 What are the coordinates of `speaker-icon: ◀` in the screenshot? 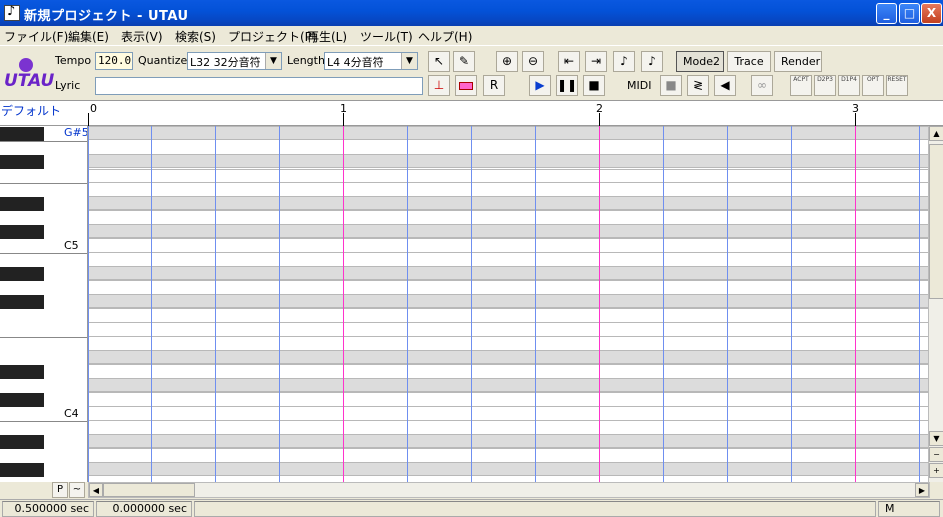 It's located at (725, 85).